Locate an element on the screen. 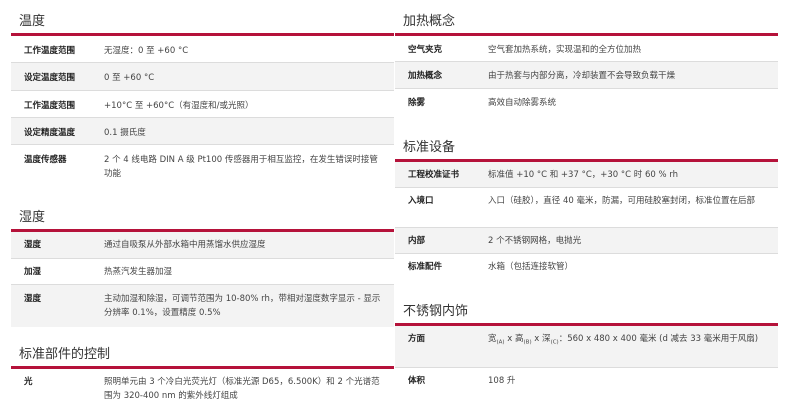  spec-key: 加热概念 is located at coordinates (425, 76).